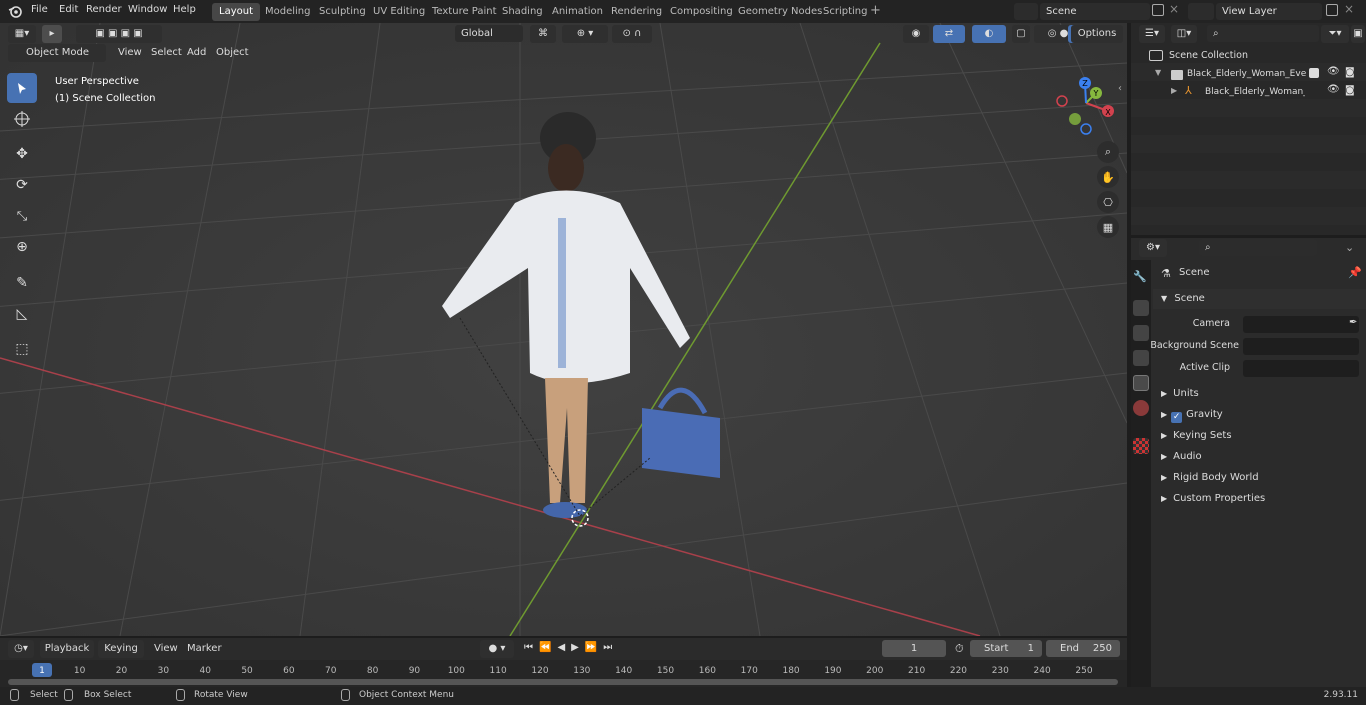 Image resolution: width=1366 pixels, height=705 pixels. I want to click on copy-view-layer-icon, so click(1332, 10).